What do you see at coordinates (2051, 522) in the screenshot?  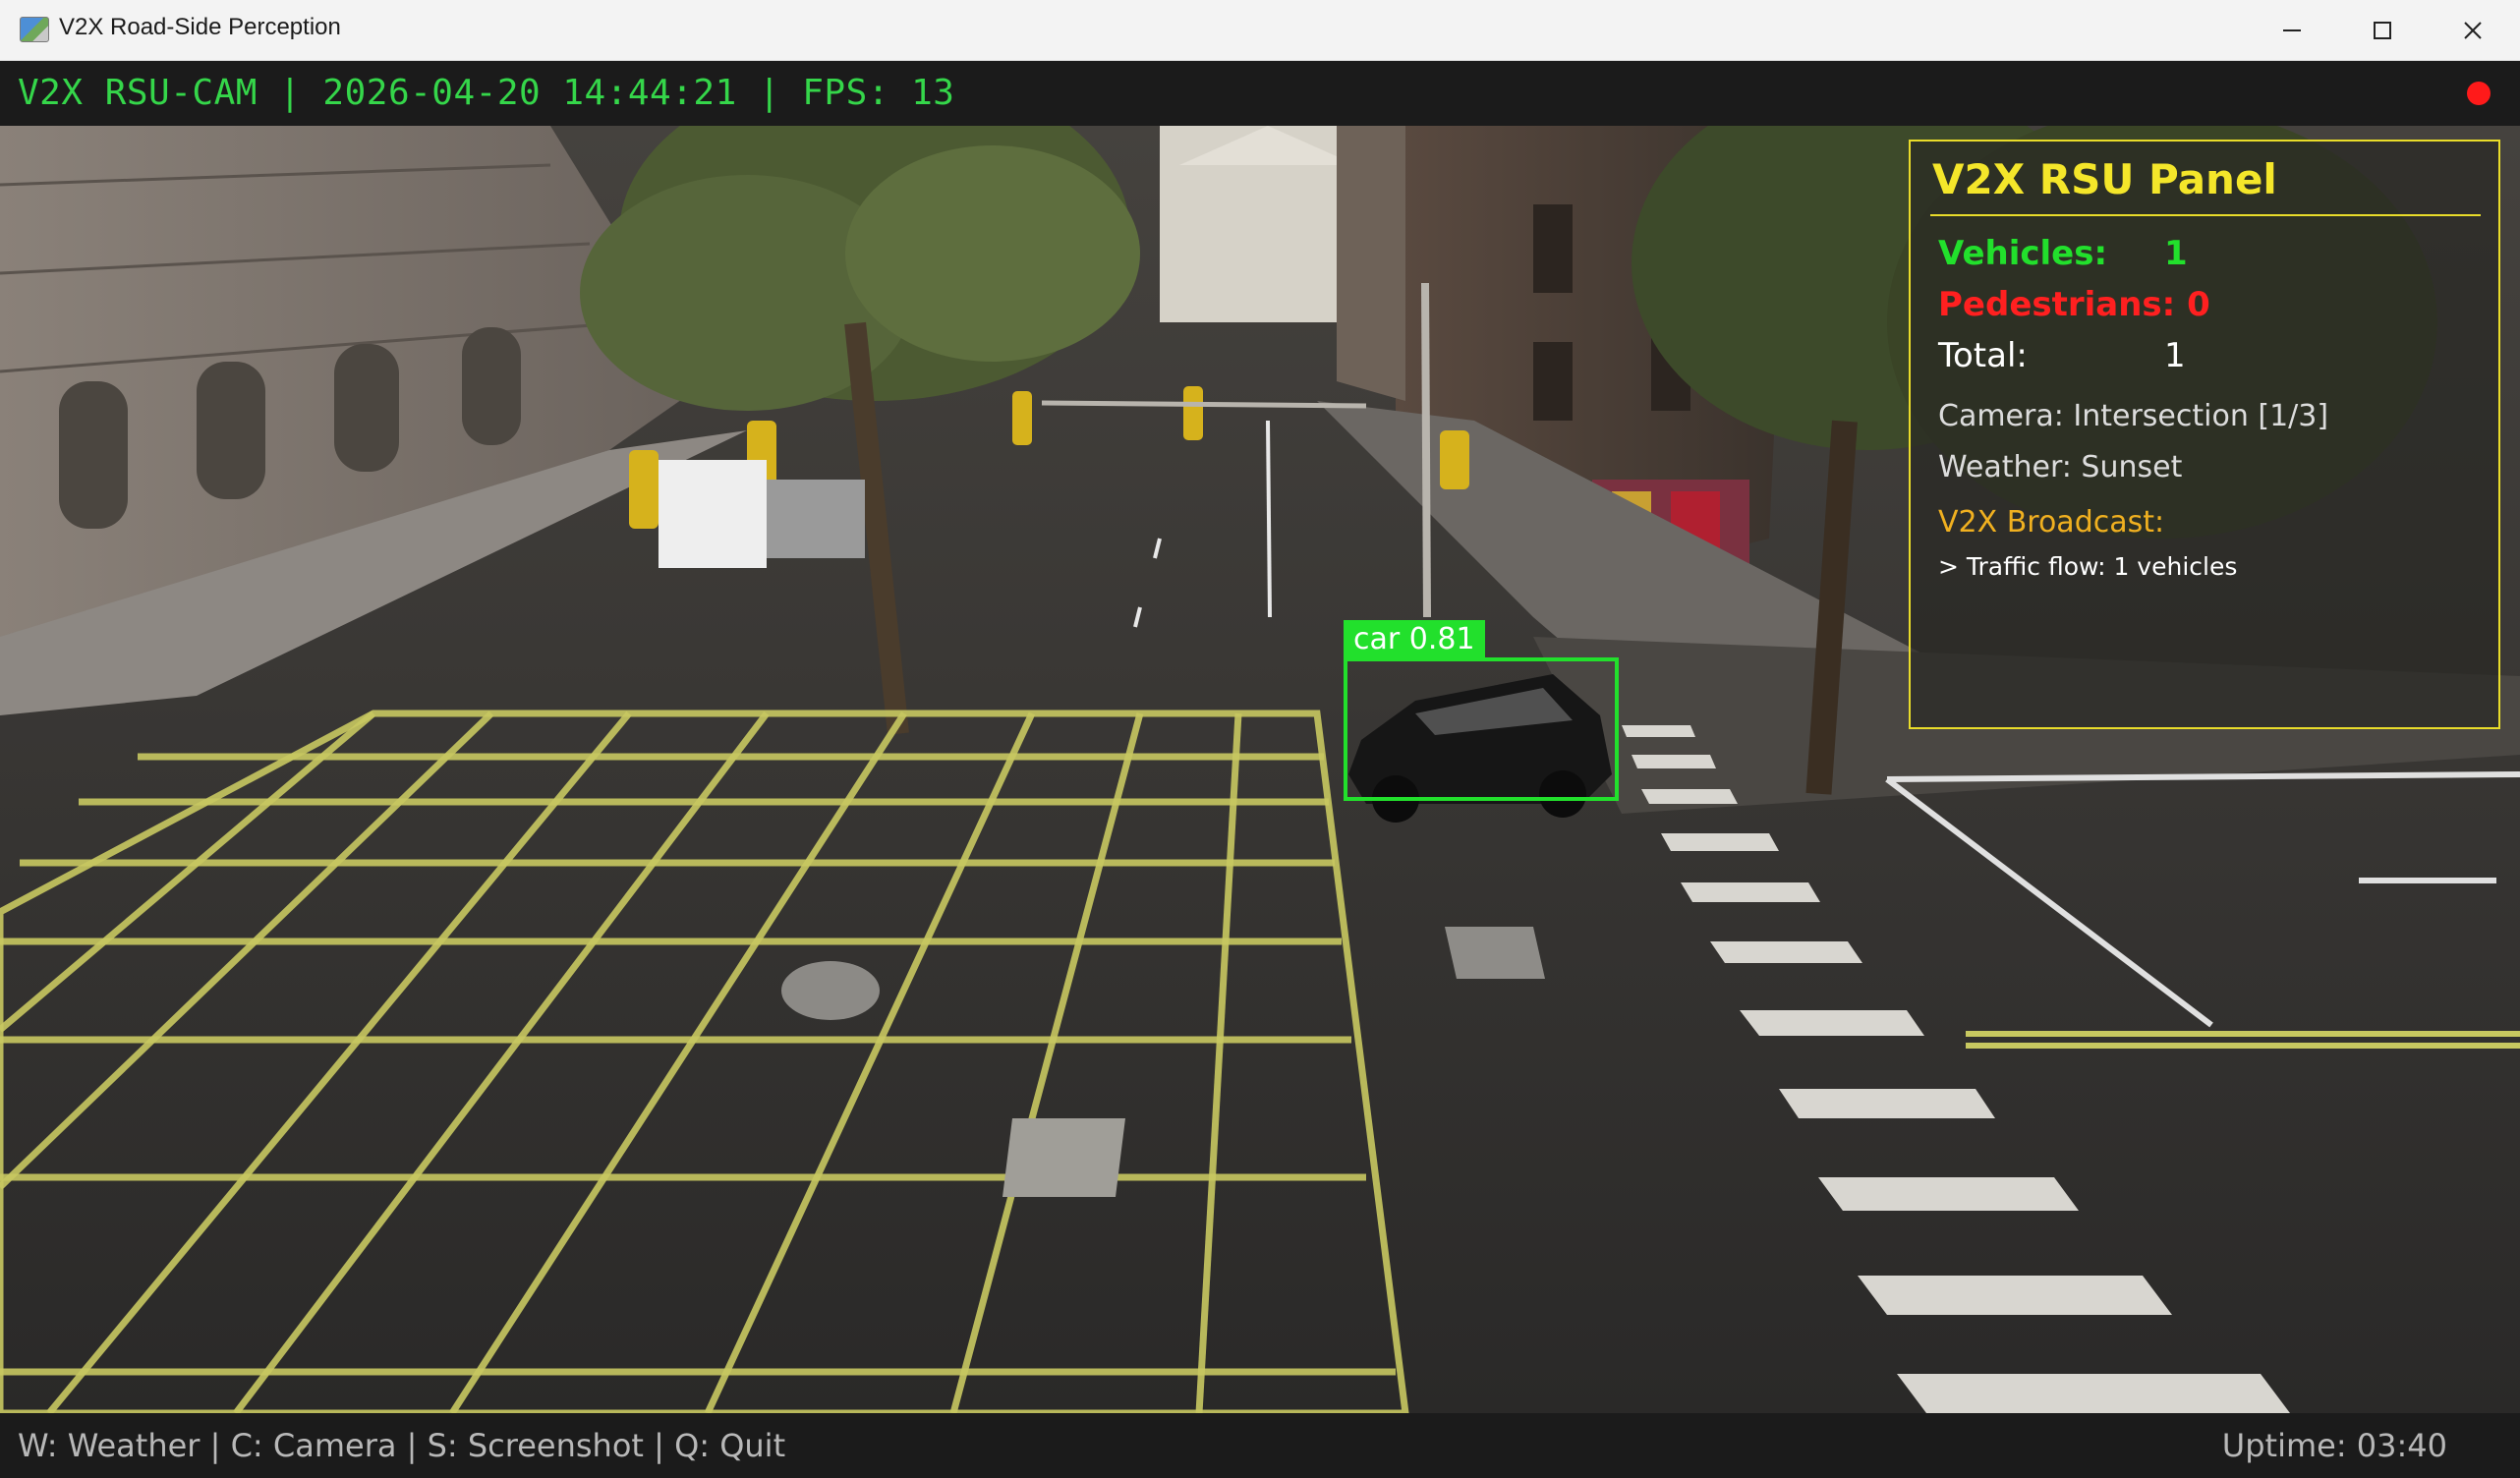 I see `broadcast-label: V2X Broadcast:` at bounding box center [2051, 522].